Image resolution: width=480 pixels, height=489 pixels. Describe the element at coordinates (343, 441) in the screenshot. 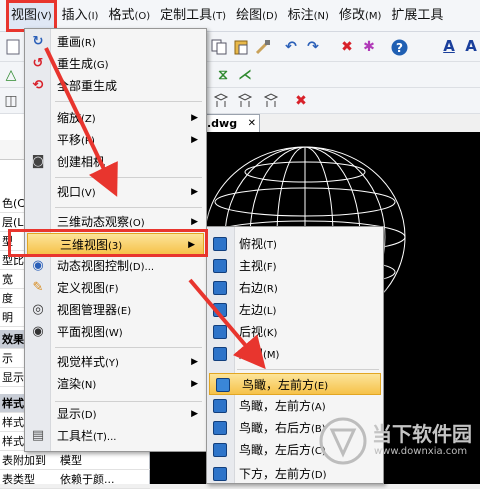

I see `watermark-shield-icon` at that location.